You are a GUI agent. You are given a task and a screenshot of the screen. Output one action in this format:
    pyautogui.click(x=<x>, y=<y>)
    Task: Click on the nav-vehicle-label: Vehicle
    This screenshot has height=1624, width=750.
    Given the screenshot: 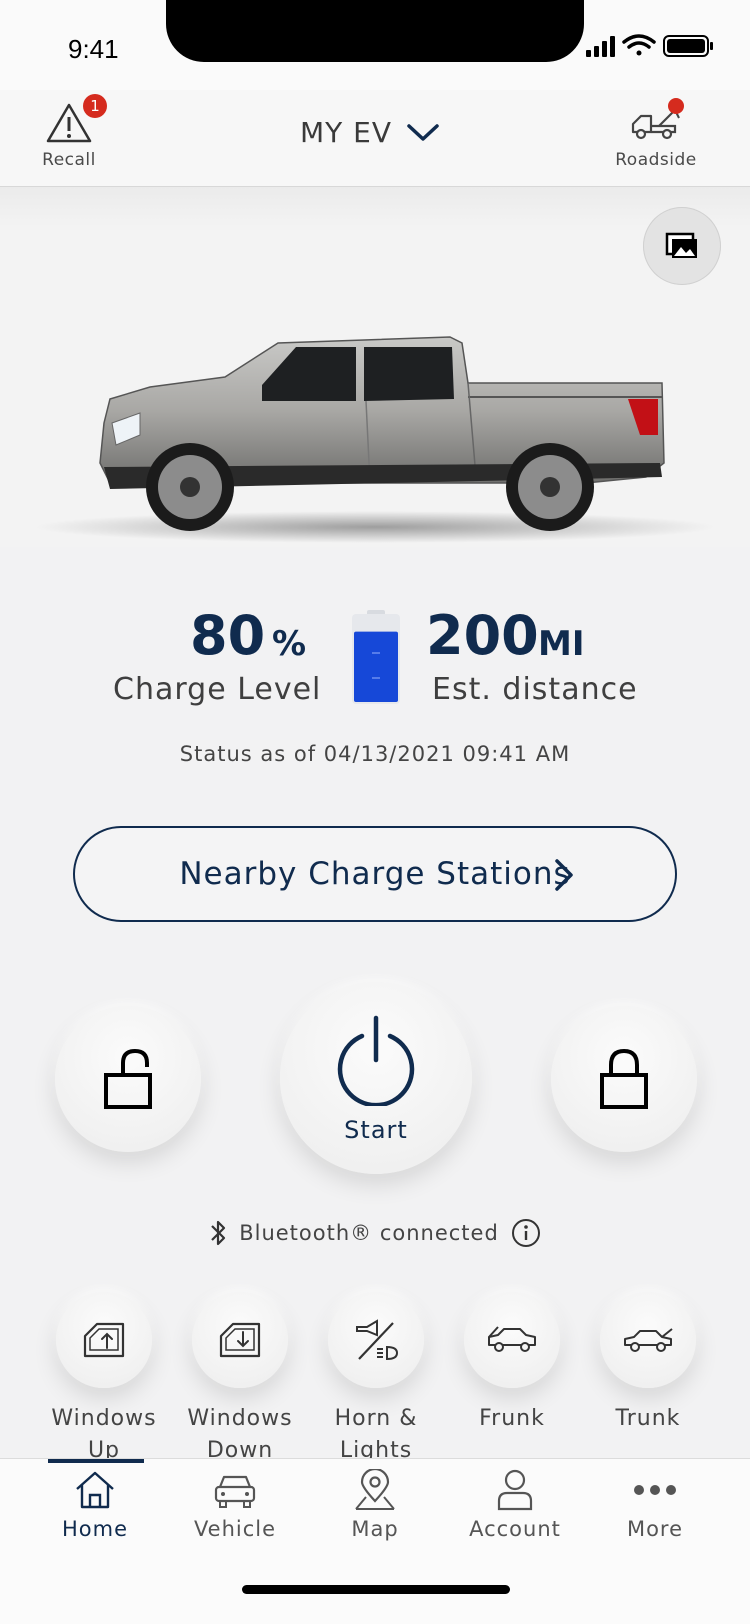 What is the action you would take?
    pyautogui.click(x=235, y=1529)
    